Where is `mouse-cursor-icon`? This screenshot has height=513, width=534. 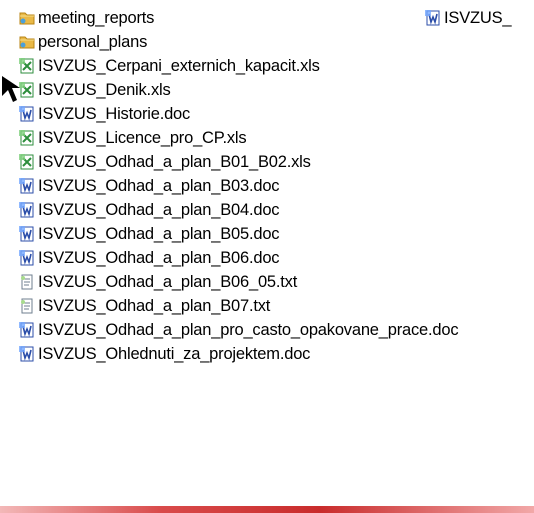
mouse-cursor-icon is located at coordinates (11, 89).